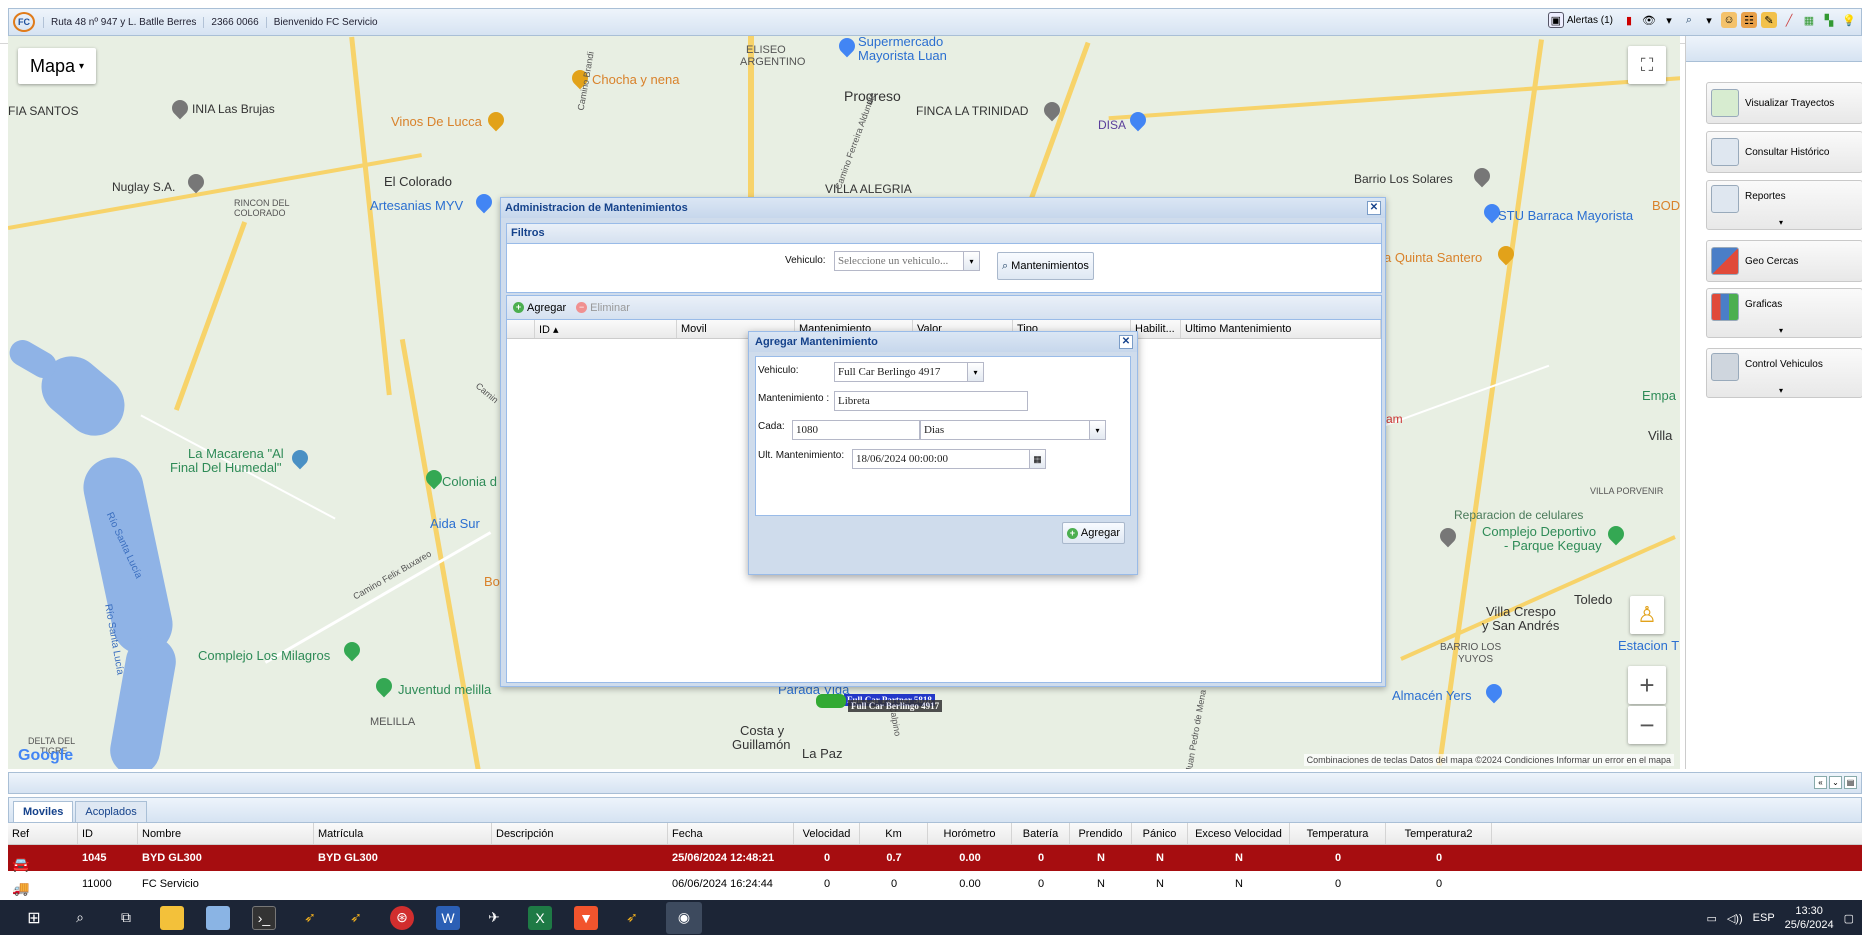 Image resolution: width=1862 pixels, height=935 pixels. What do you see at coordinates (1784, 261) in the screenshot?
I see `geo-cercas-button: Geo Cercas` at bounding box center [1784, 261].